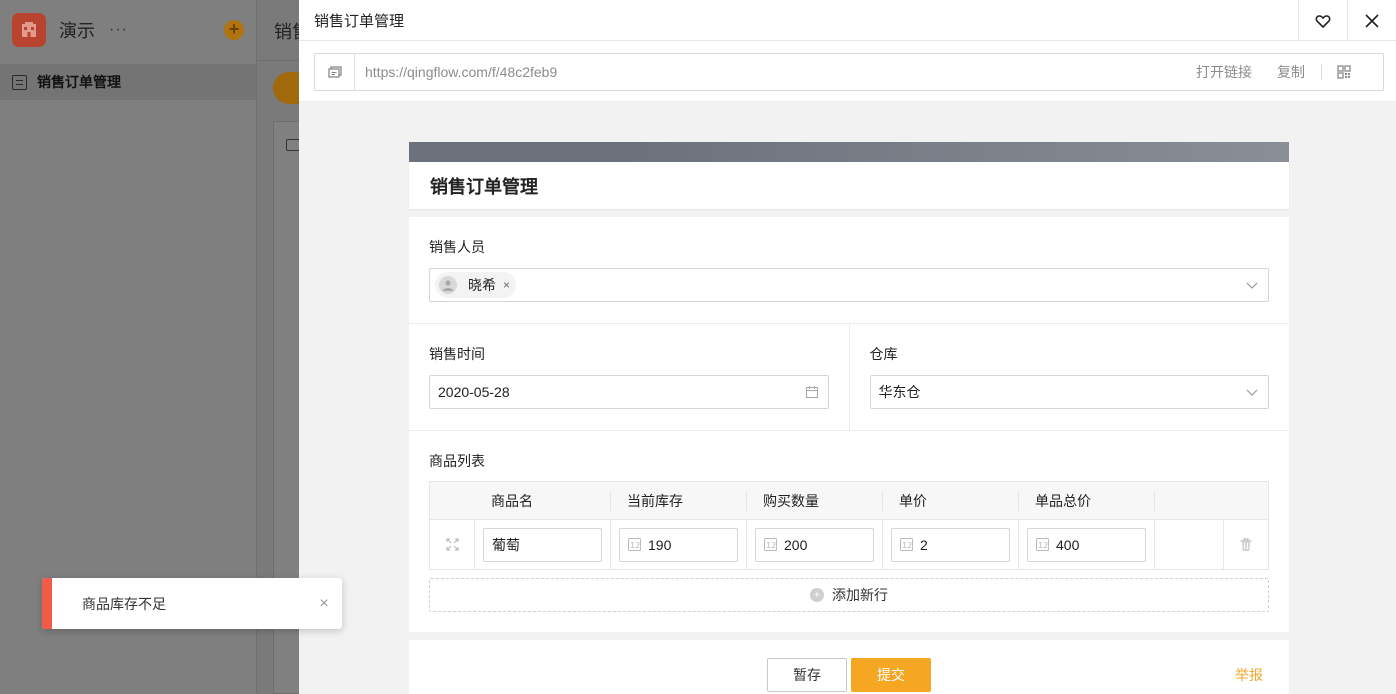 Image resolution: width=1396 pixels, height=694 pixels. Describe the element at coordinates (1224, 72) in the screenshot. I see `open-link-button: 打开链接` at that location.